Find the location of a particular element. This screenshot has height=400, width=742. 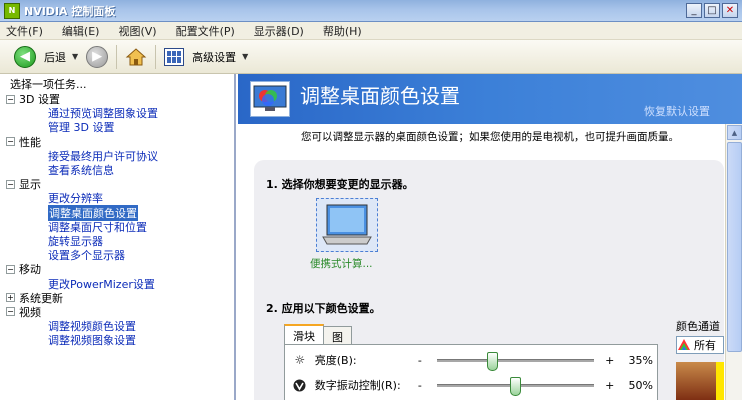

menu-view: 视图(V) is located at coordinates (137, 31).